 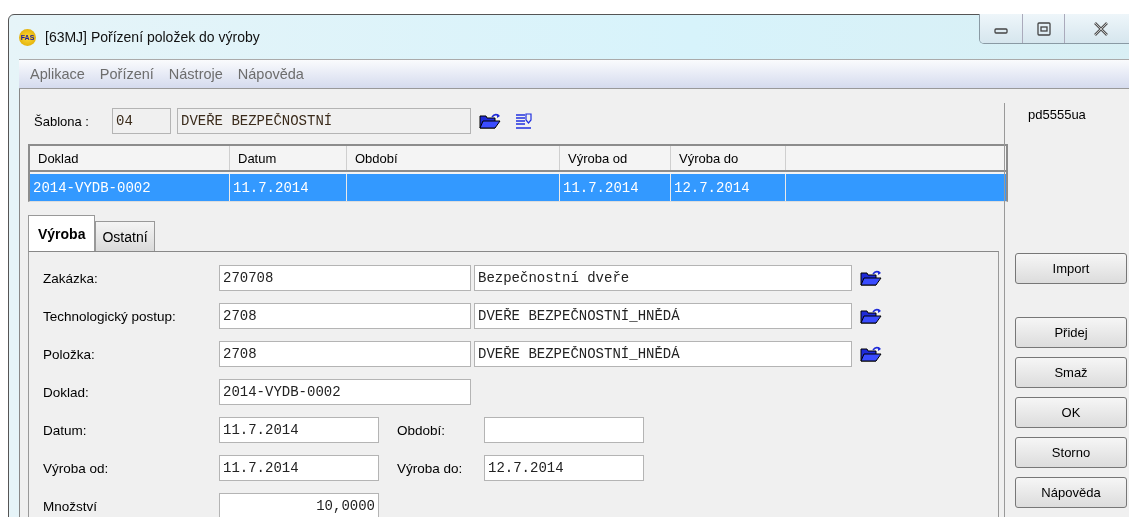 I want to click on input-field: Bezpečnostní dveře, so click(x=663, y=278).